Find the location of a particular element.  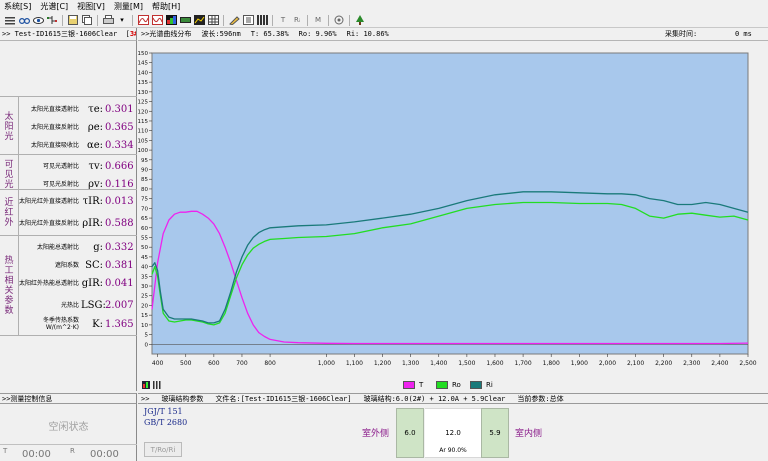

legend-t: T is located at coordinates (413, 385).